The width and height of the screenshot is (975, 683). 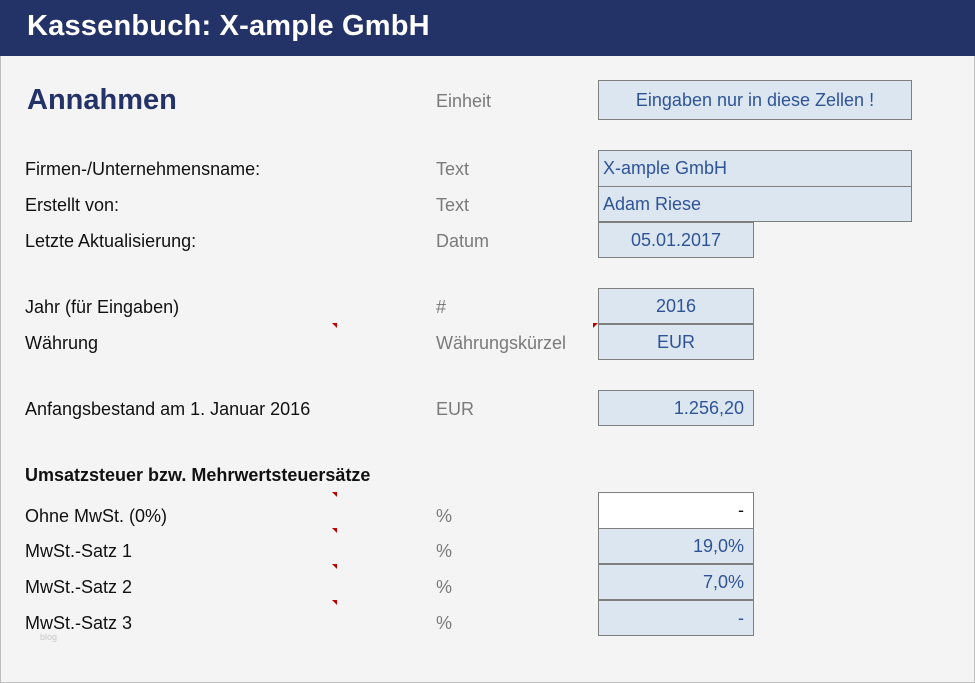 What do you see at coordinates (96, 516) in the screenshot?
I see `vat-rate-label: Ohne MwSt. (0%)` at bounding box center [96, 516].